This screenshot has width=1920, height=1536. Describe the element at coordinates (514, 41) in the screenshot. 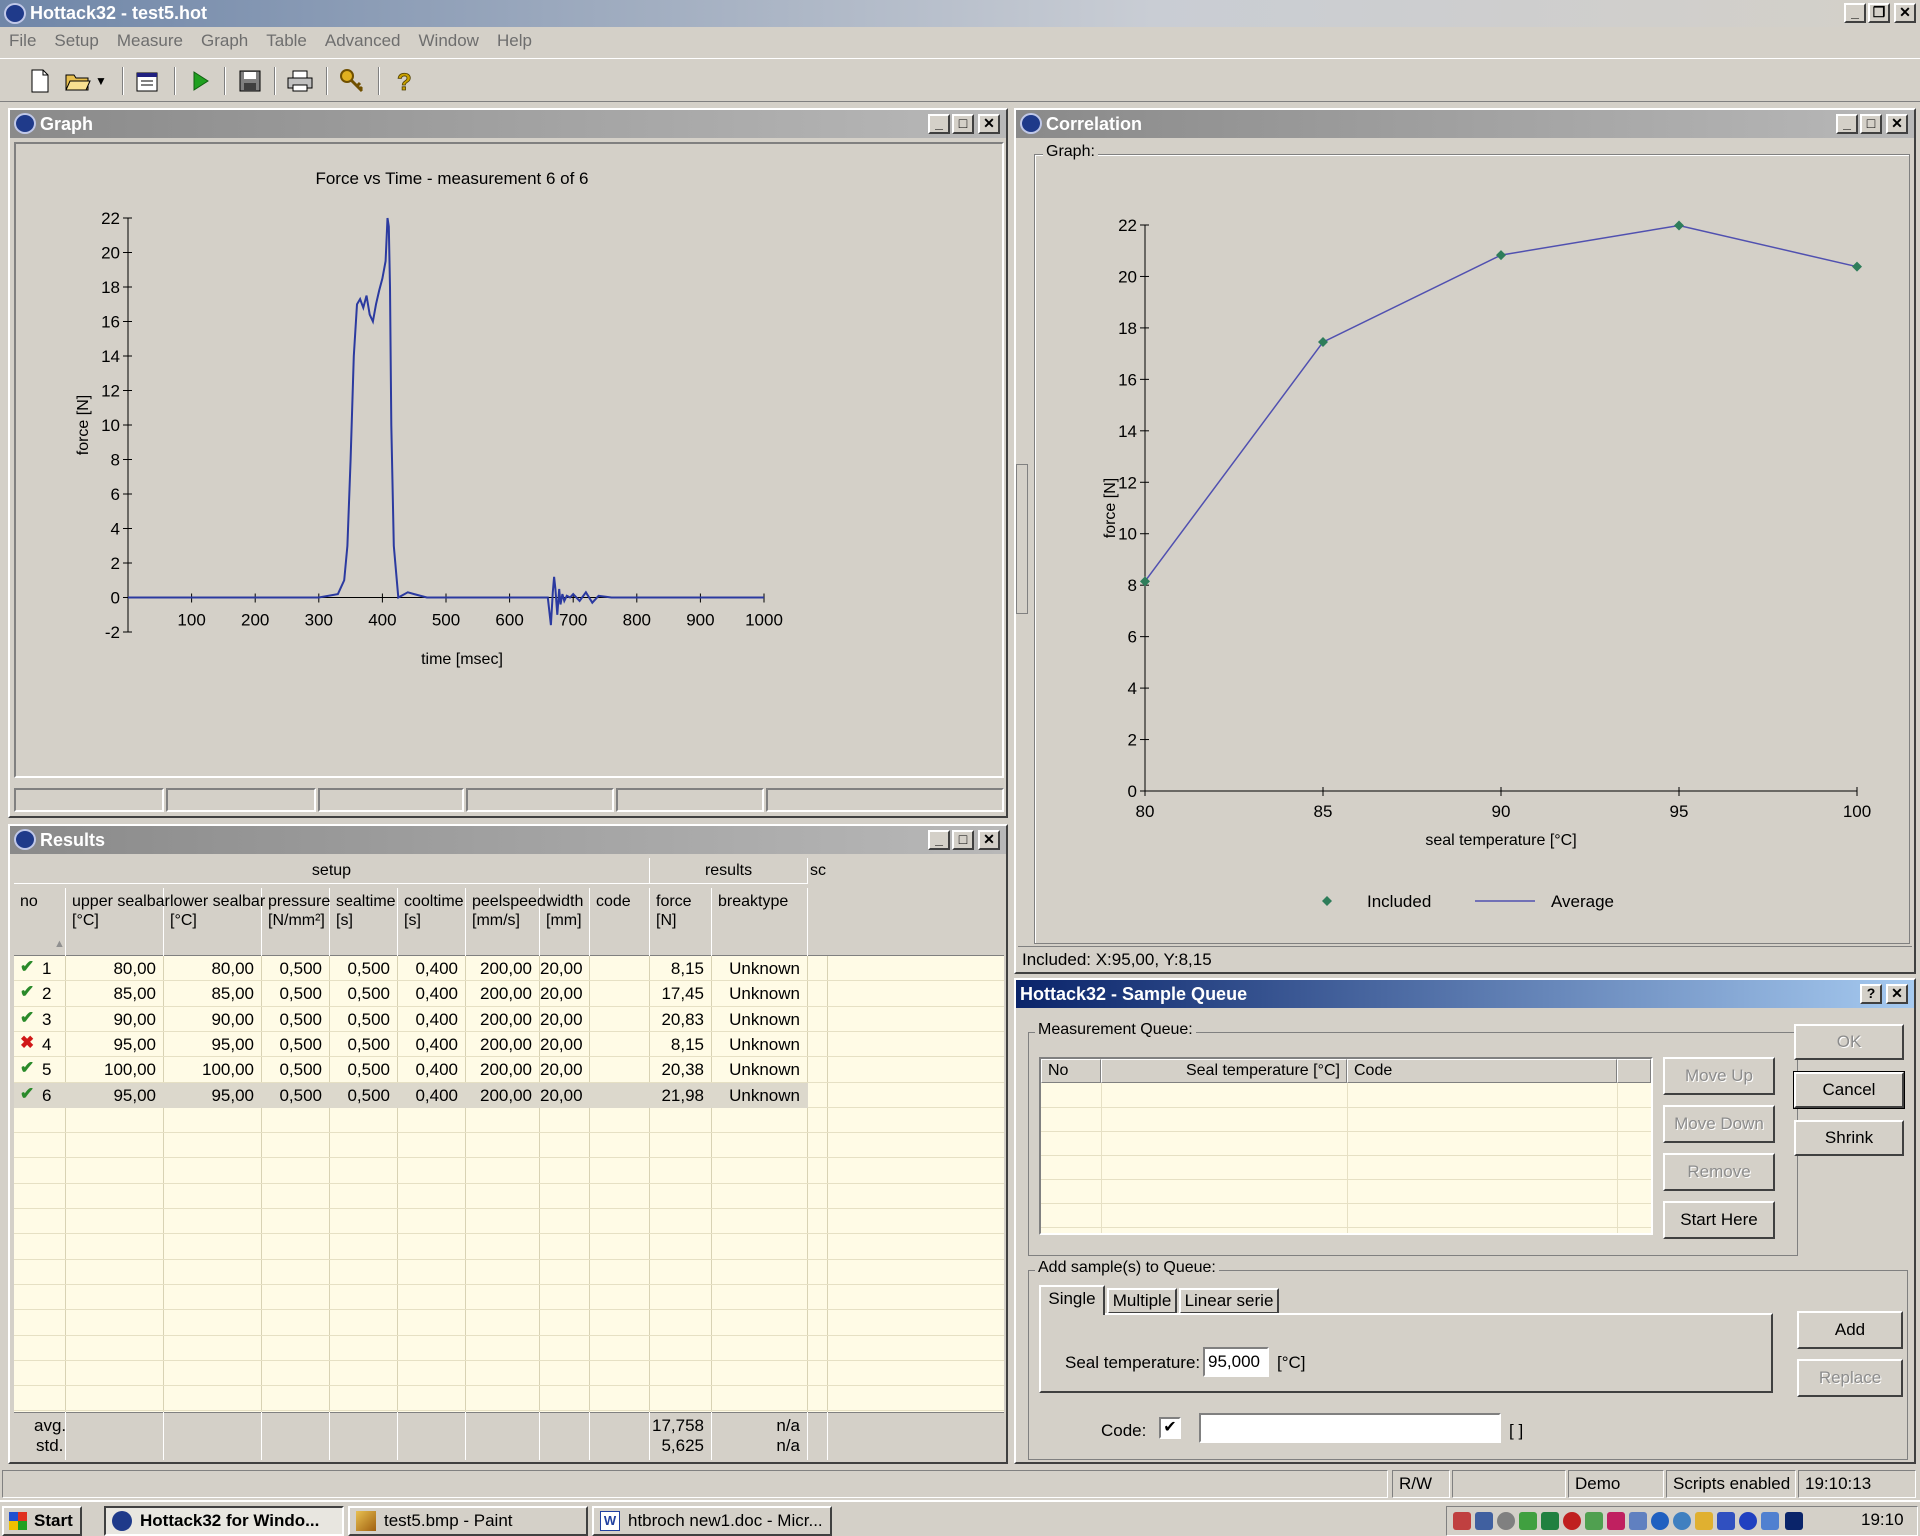

I see `menu-help: Help` at that location.